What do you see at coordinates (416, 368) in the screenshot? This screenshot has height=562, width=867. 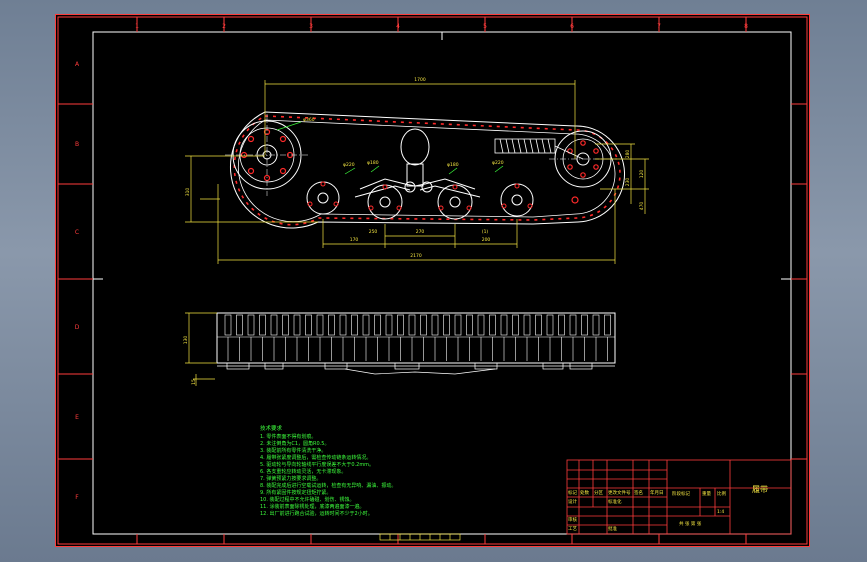 I see `plan-rollers` at bounding box center [416, 368].